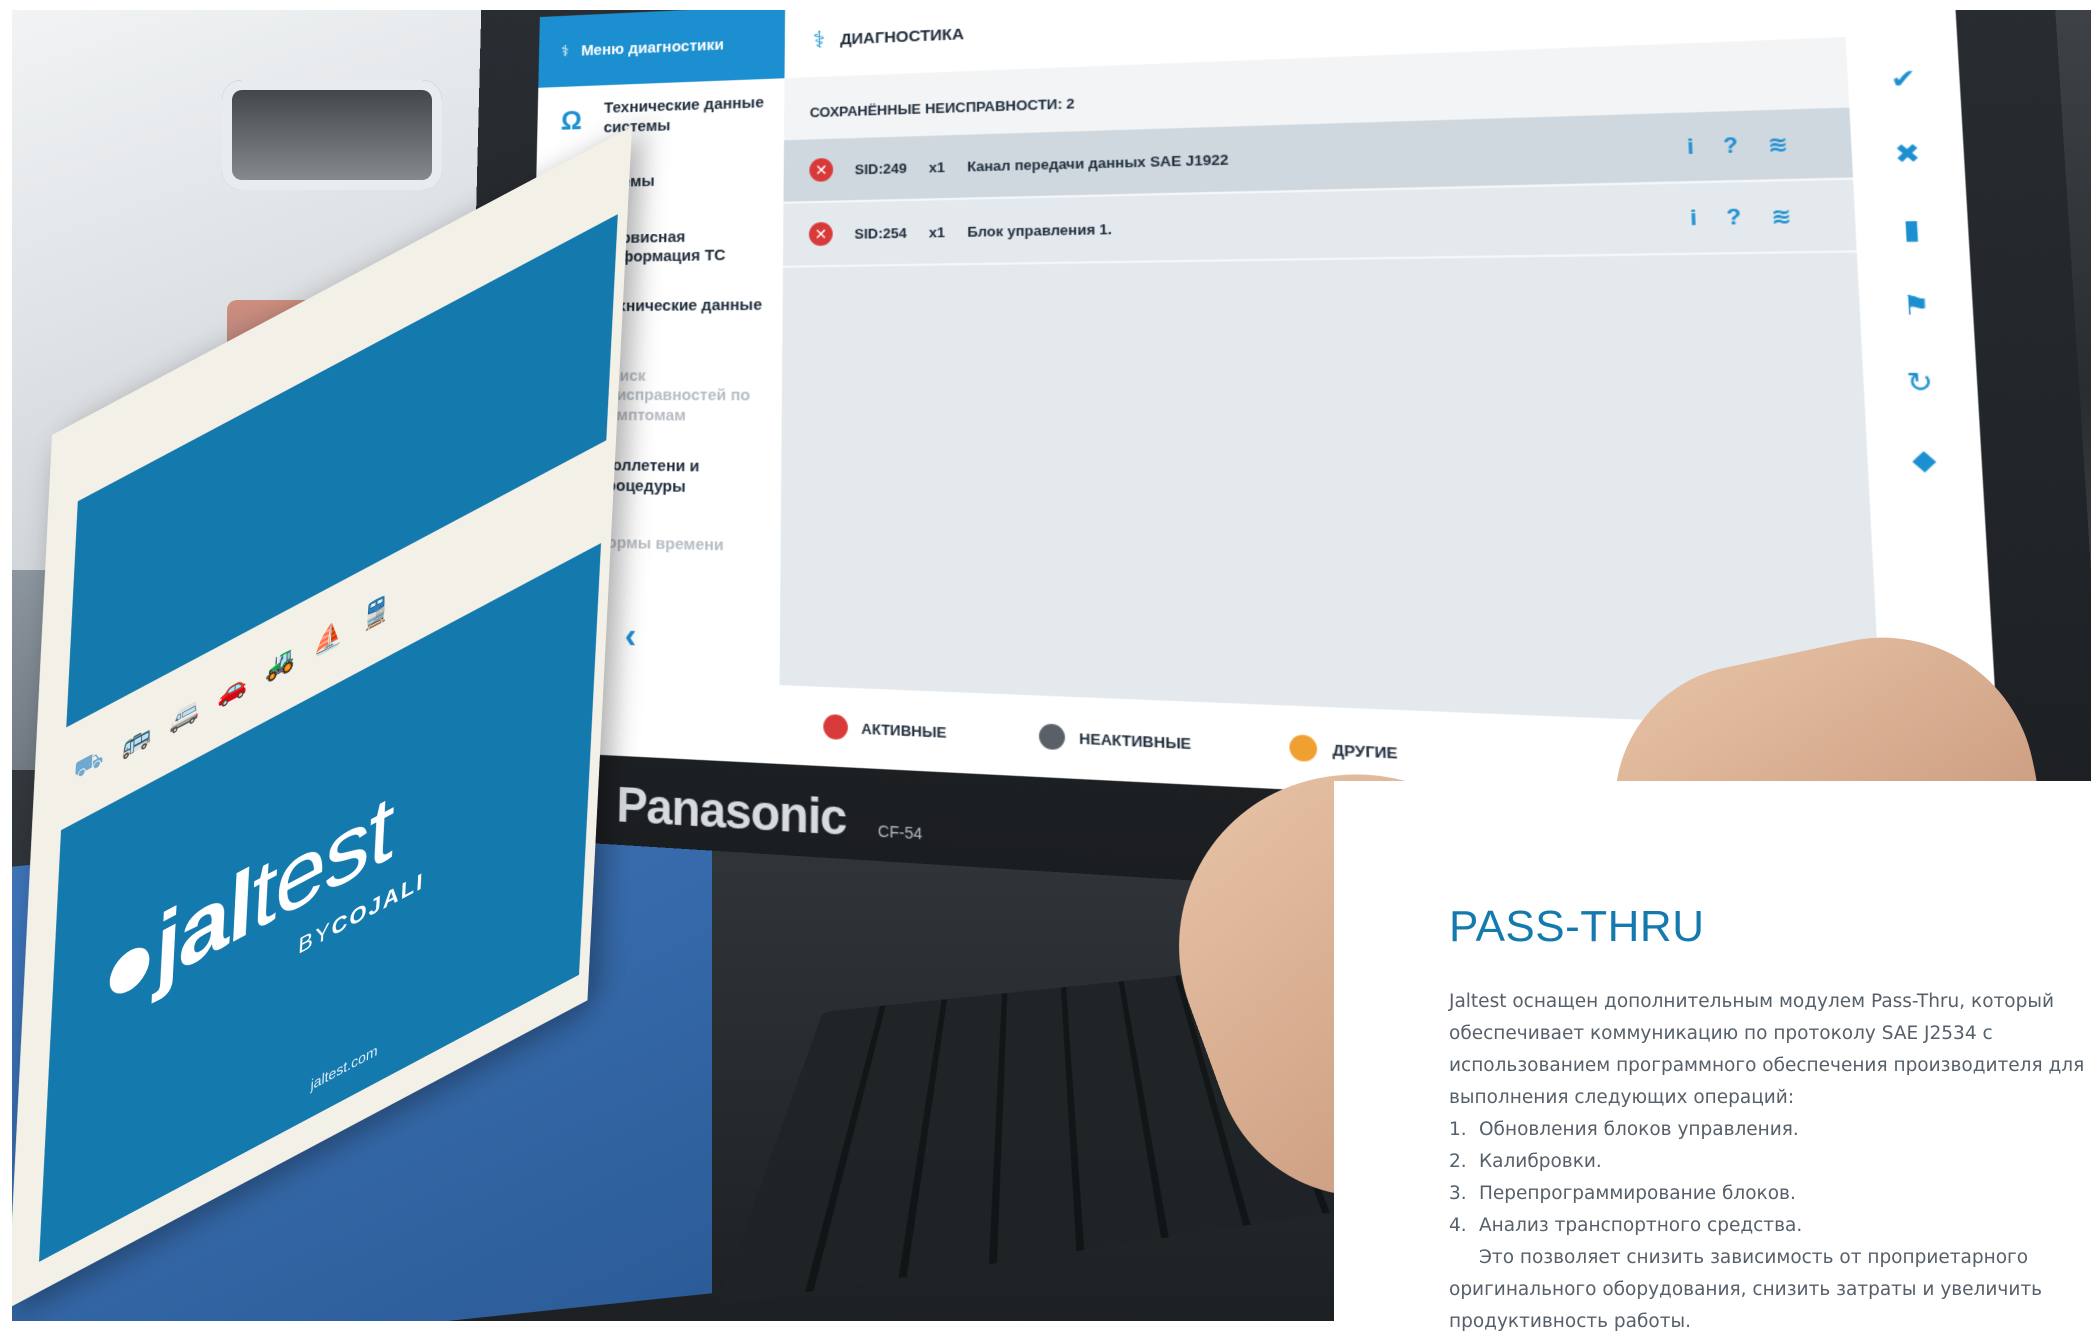 This screenshot has height=1338, width=2091. What do you see at coordinates (880, 233) in the screenshot?
I see `fault-code: SID:254` at bounding box center [880, 233].